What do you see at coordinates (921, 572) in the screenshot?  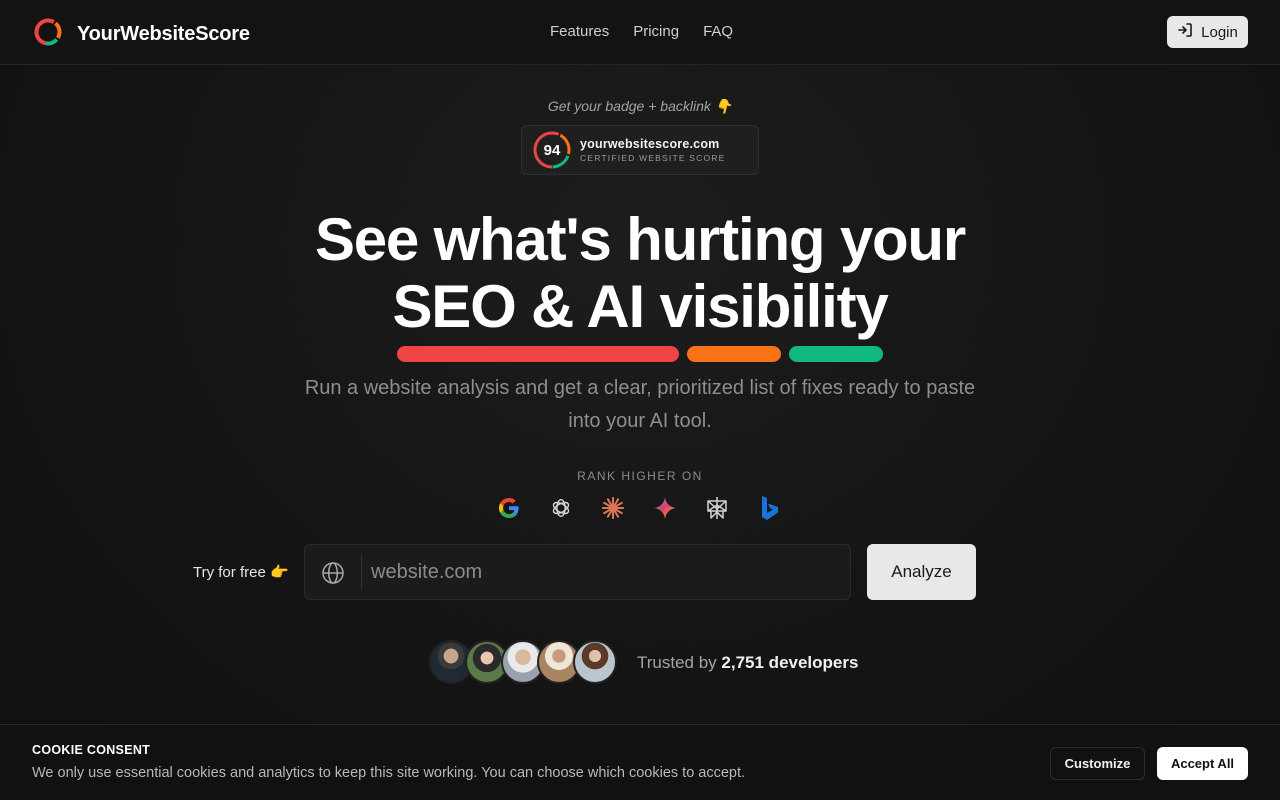 I see `analyze-button: Analyze` at bounding box center [921, 572].